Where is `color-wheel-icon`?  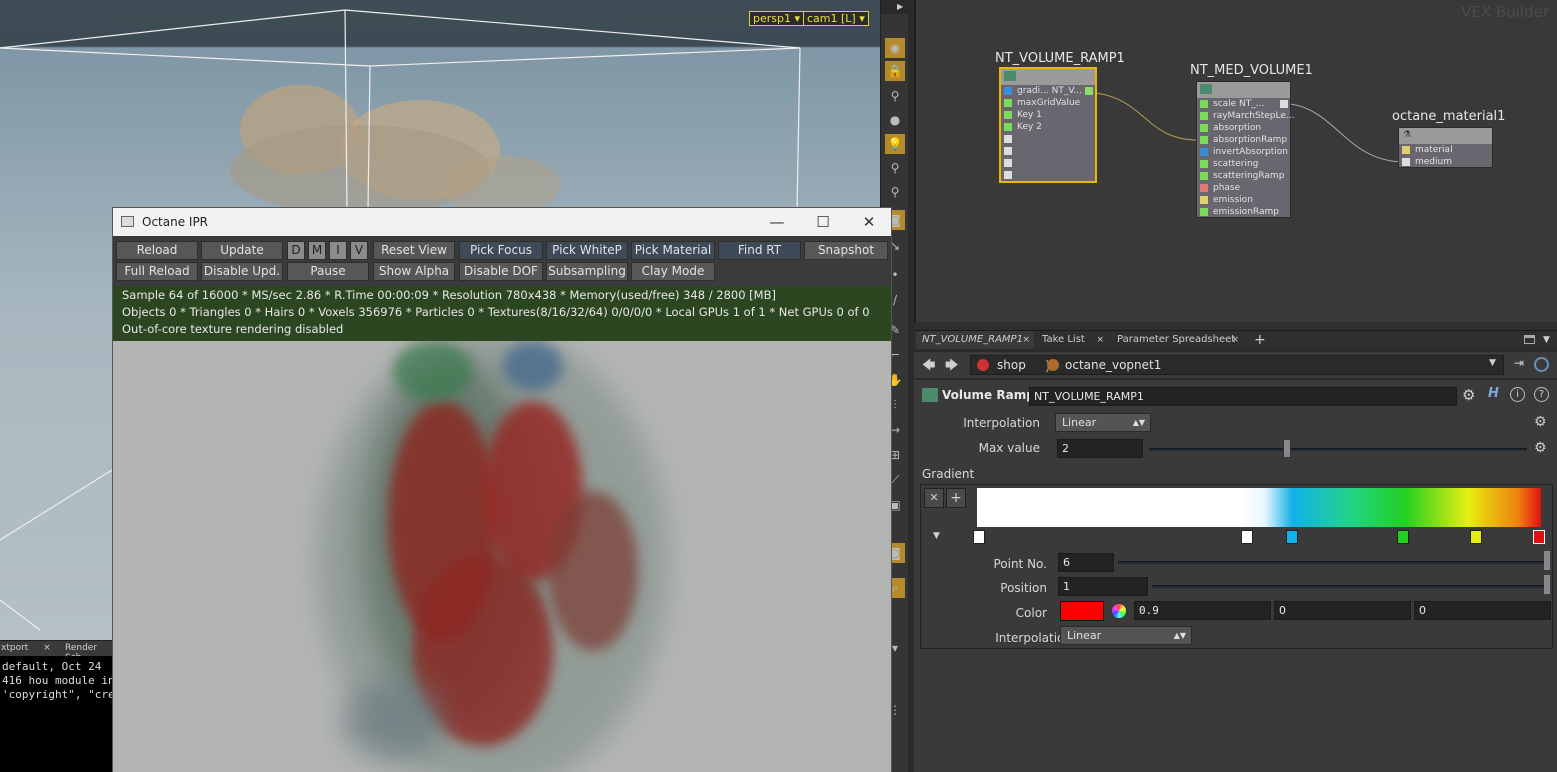
color-wheel-icon is located at coordinates (1119, 611).